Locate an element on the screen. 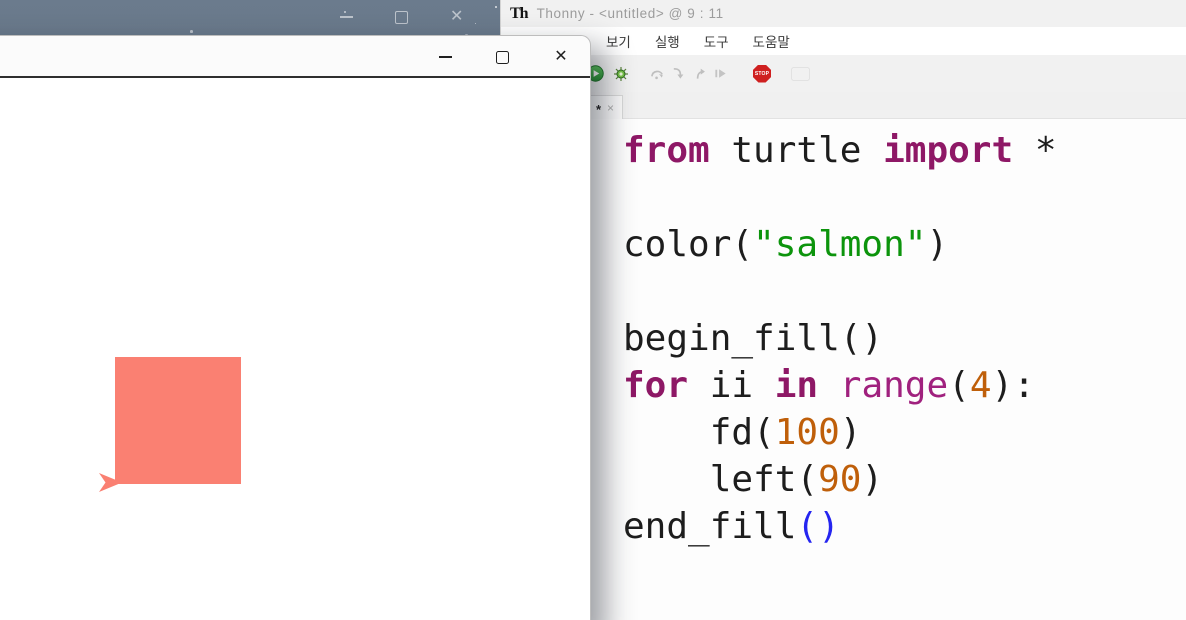  step-out-icon is located at coordinates (700, 73).